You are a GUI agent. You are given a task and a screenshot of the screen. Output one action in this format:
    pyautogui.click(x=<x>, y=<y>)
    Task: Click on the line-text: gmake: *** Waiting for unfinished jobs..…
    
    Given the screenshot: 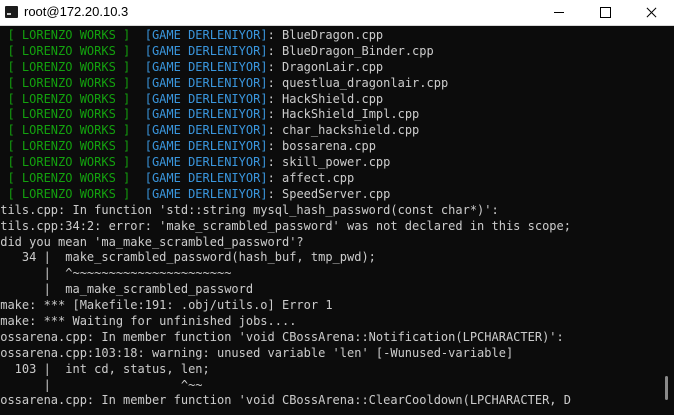 What is the action you would take?
    pyautogui.click(x=148, y=321)
    